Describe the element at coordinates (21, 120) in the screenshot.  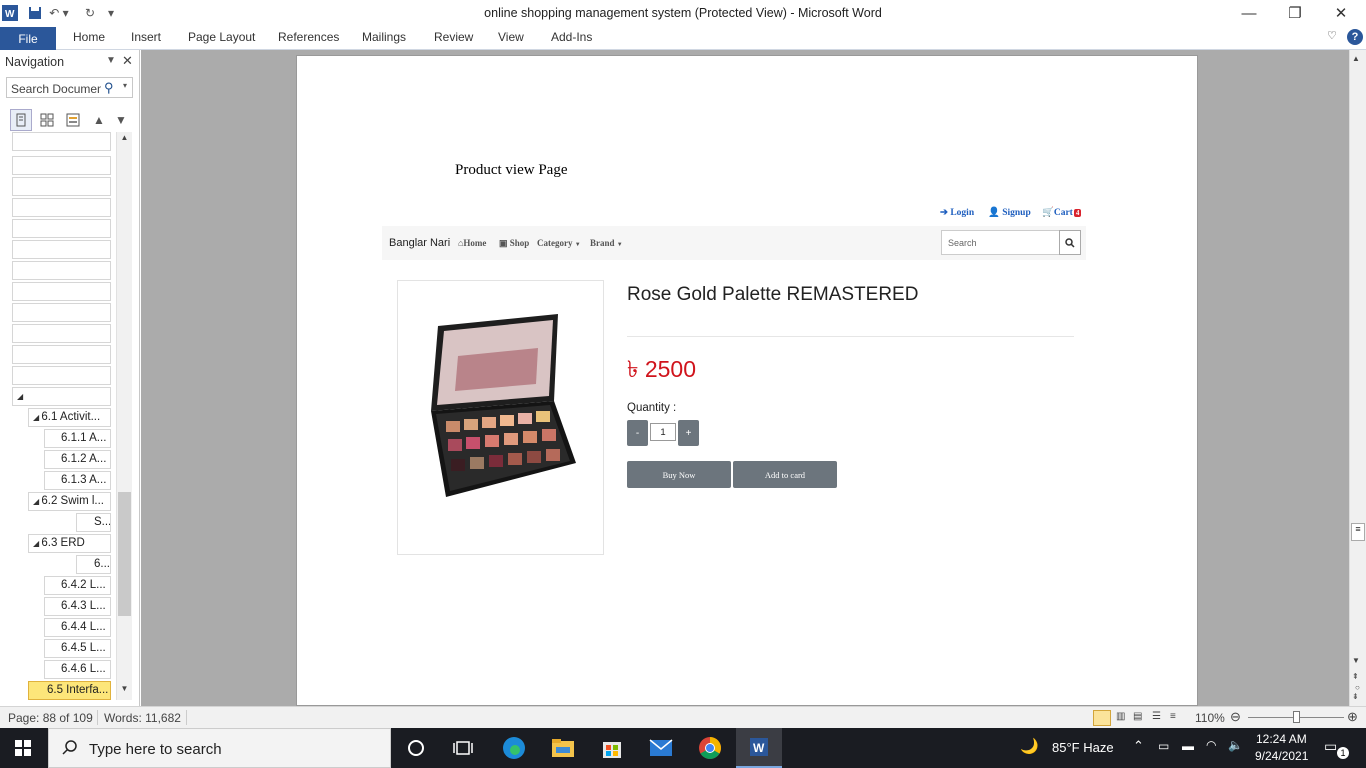
I see `headings-view-icon` at that location.